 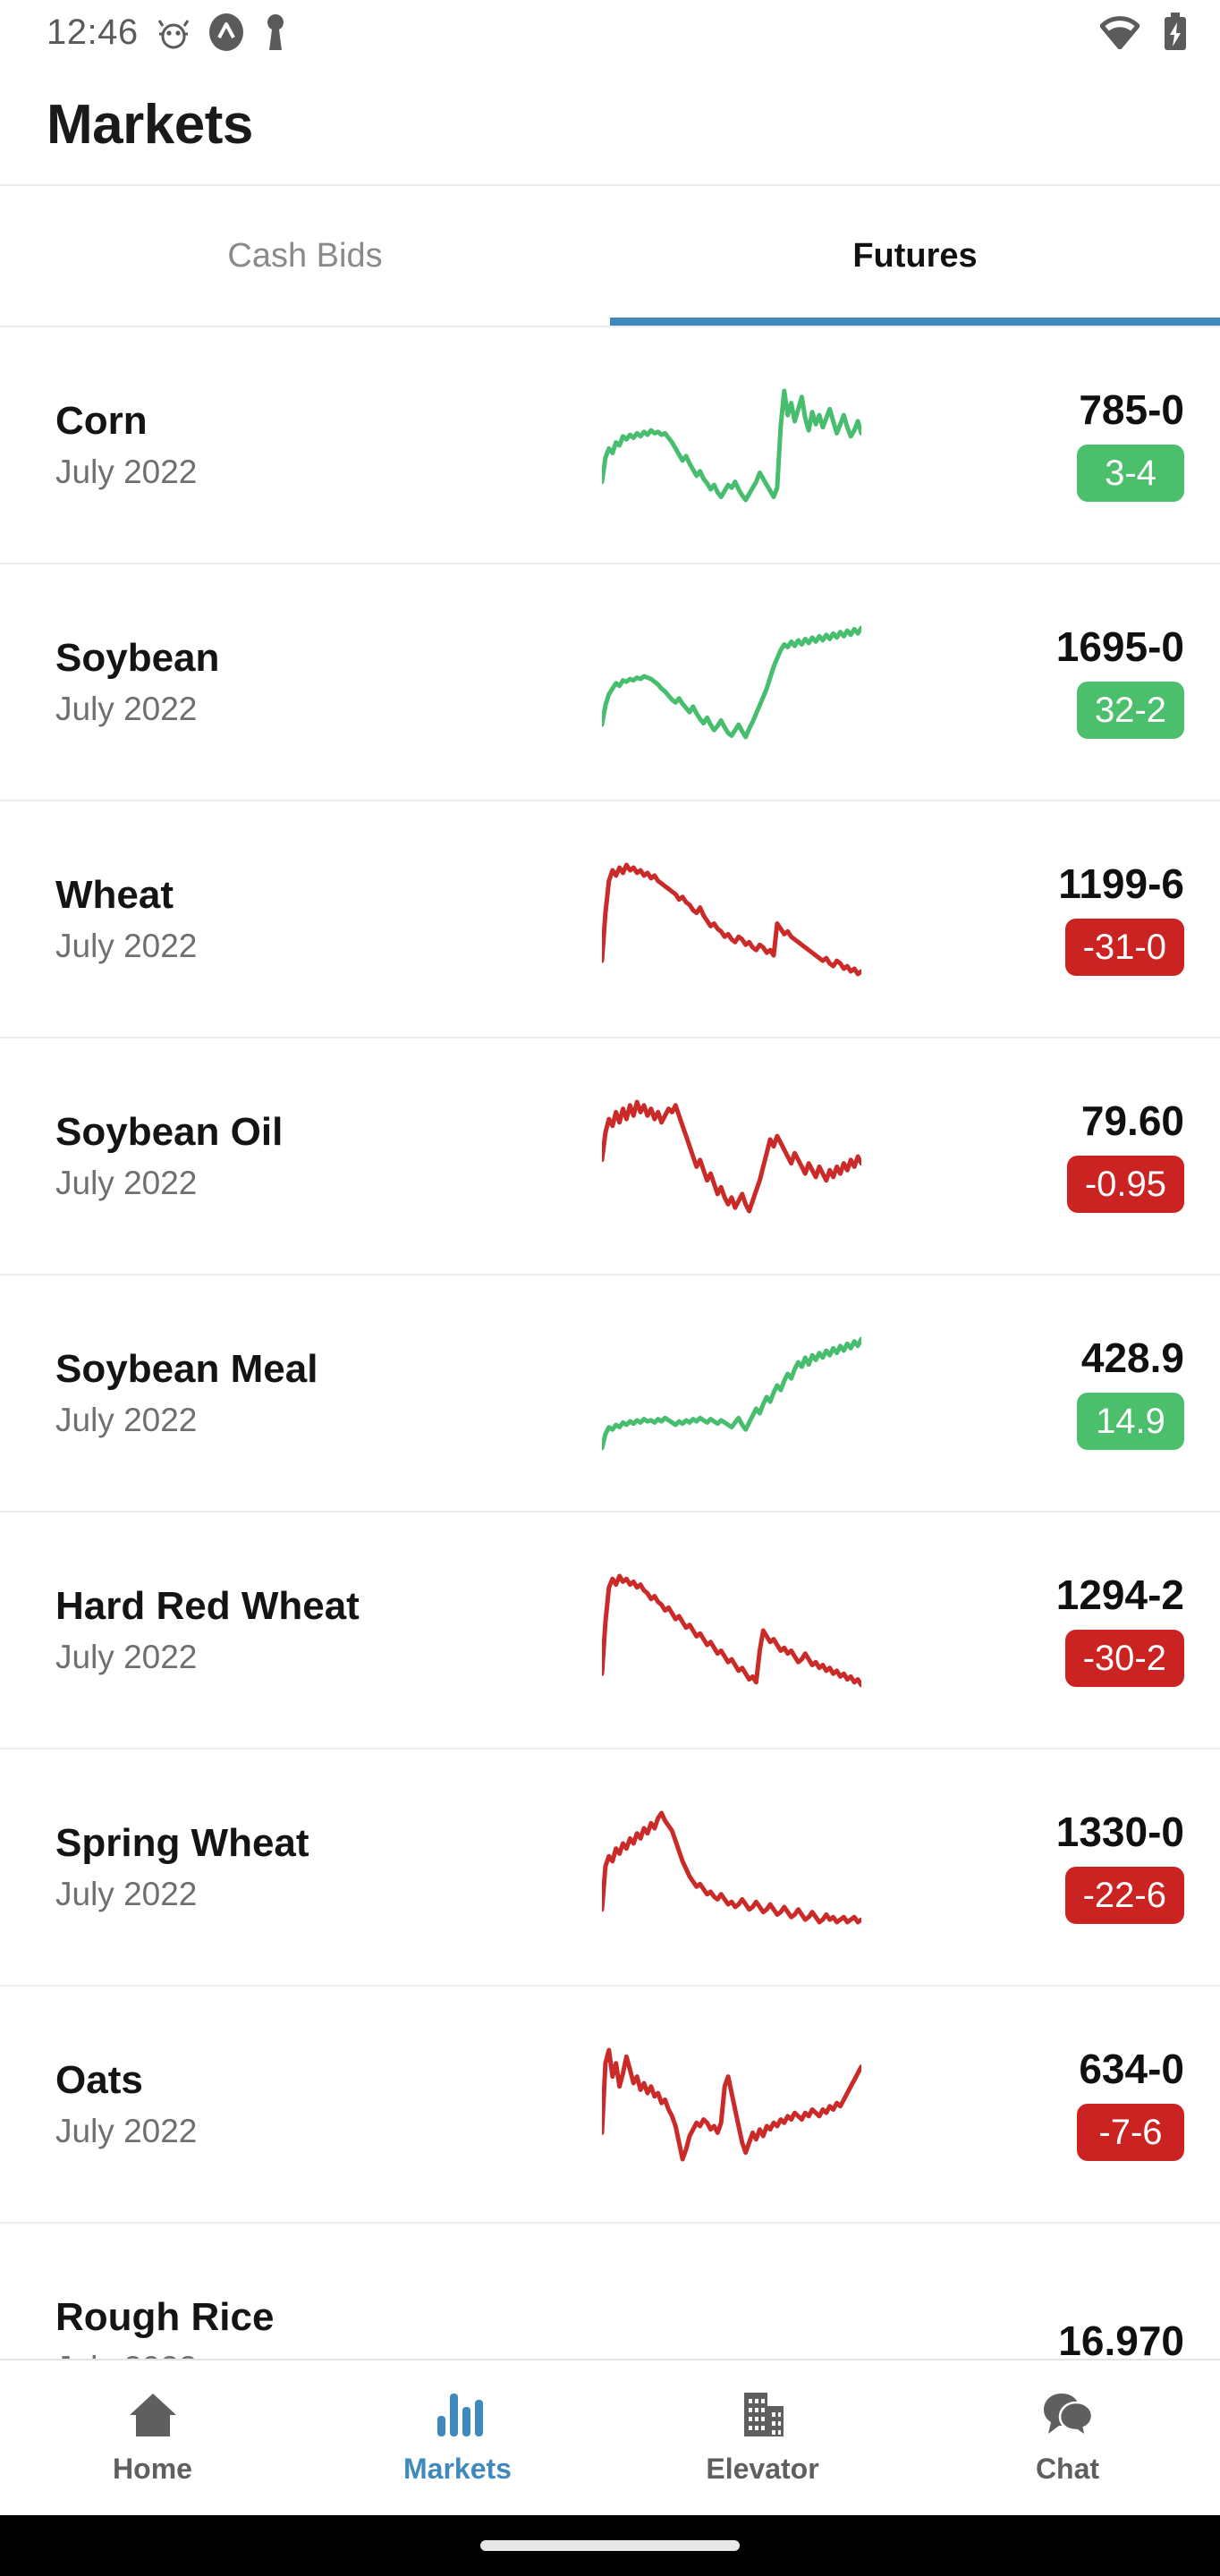 I want to click on gesture-bar-area, so click(x=610, y=2545).